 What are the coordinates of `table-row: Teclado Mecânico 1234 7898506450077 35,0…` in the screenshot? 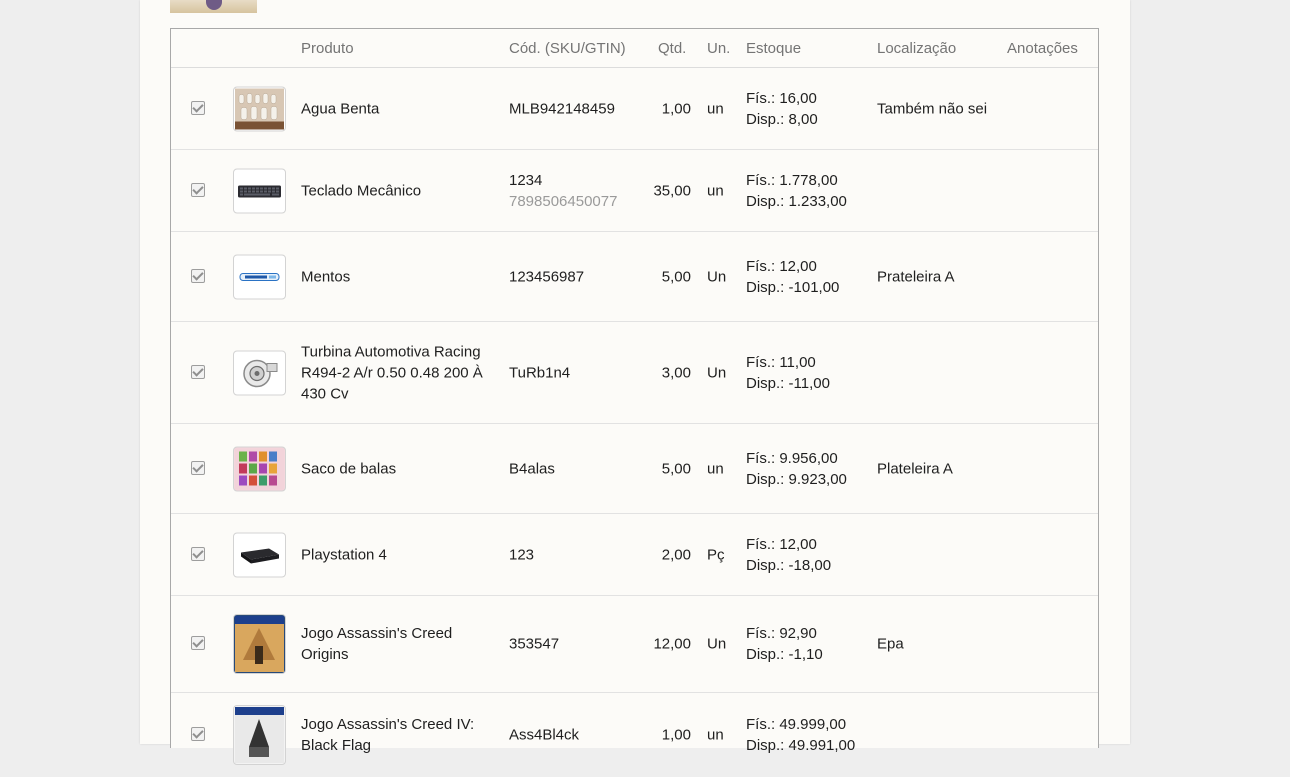 It's located at (634, 191).